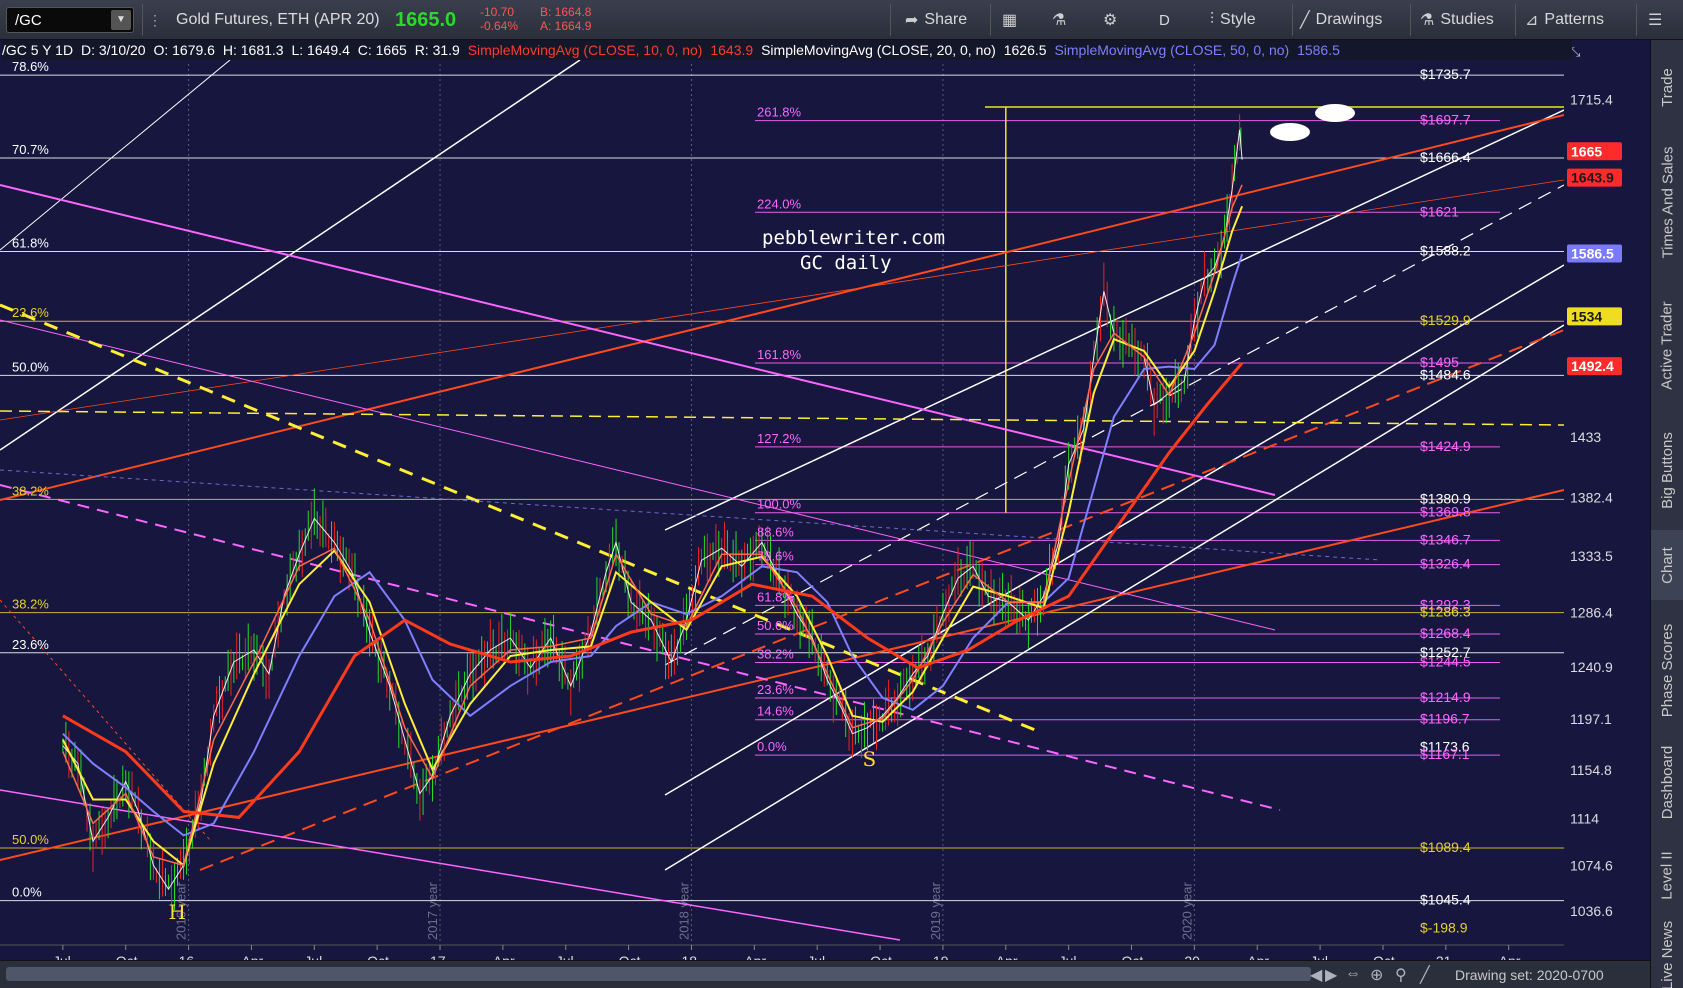 The width and height of the screenshot is (1683, 988). What do you see at coordinates (499, 26) in the screenshot?
I see `change-percent: -0.64%` at bounding box center [499, 26].